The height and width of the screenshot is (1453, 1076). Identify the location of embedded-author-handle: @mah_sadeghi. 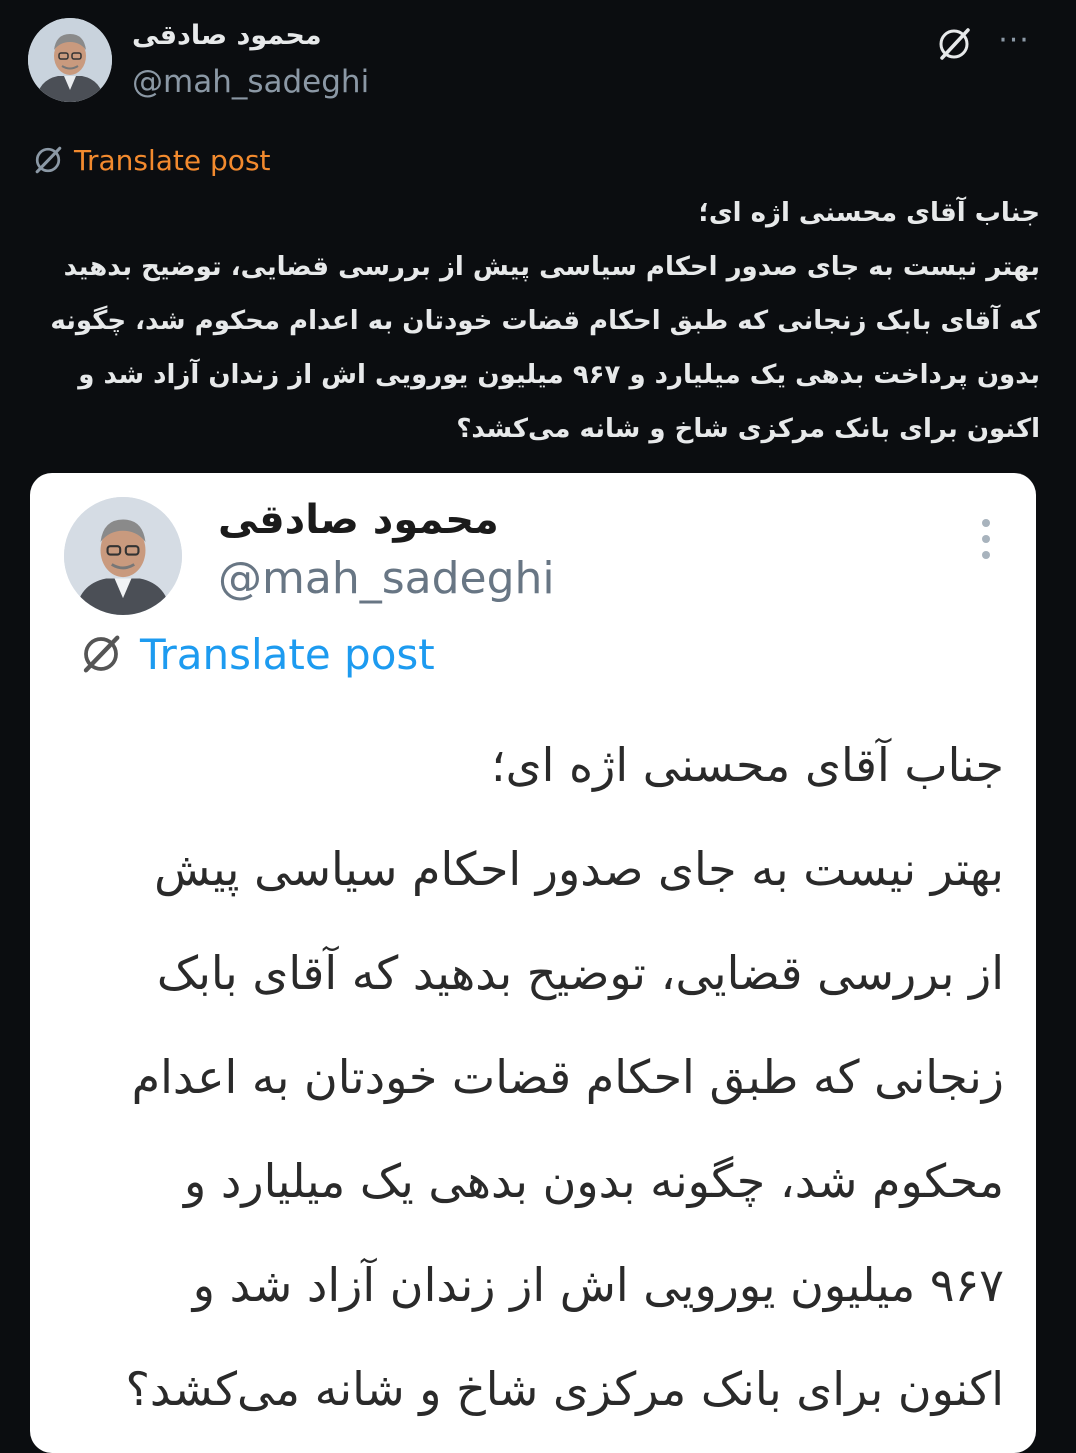
(386, 578).